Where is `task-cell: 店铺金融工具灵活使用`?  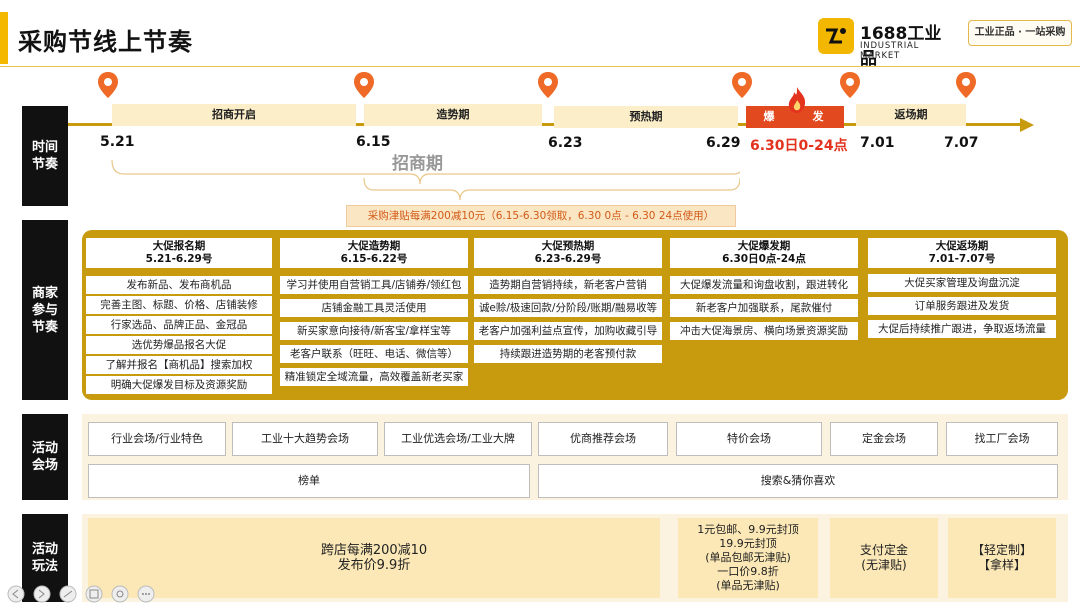
task-cell: 店铺金融工具灵活使用 is located at coordinates (374, 308).